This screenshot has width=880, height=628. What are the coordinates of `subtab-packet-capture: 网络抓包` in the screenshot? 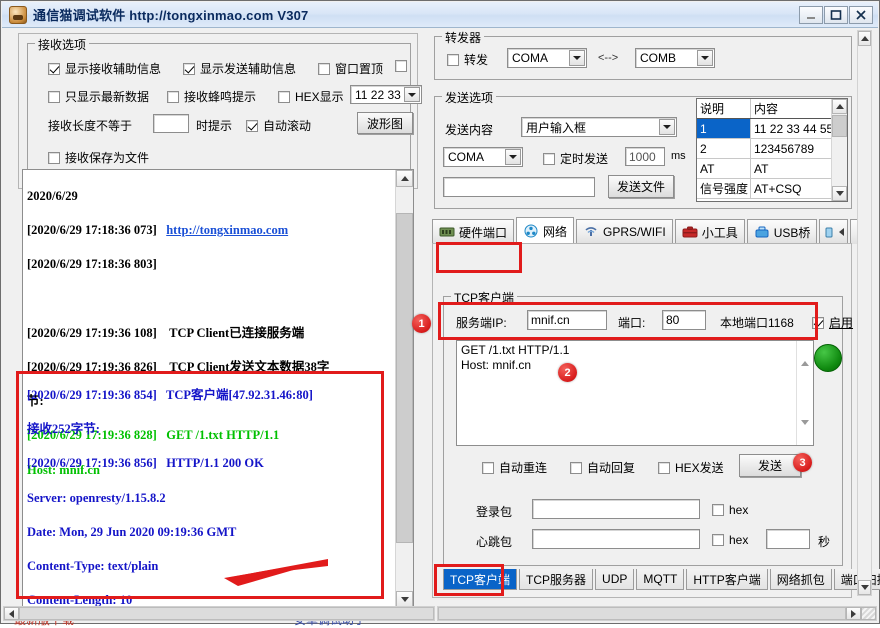 It's located at (800, 579).